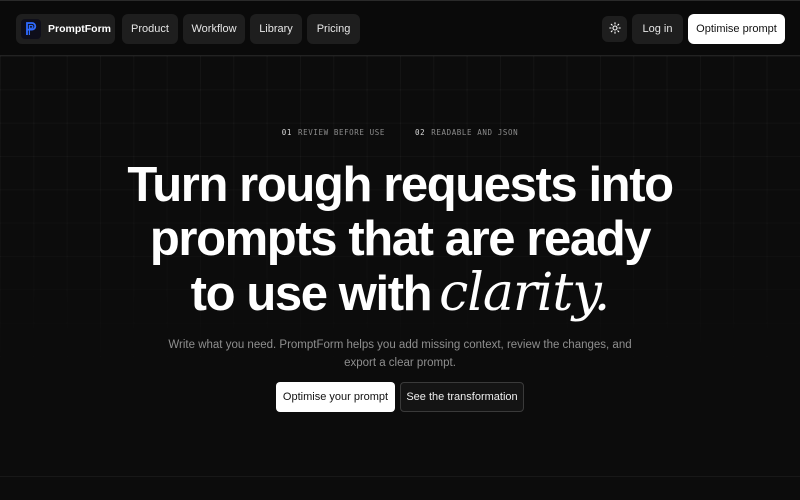 This screenshot has height=500, width=800. What do you see at coordinates (333, 29) in the screenshot?
I see `nav-link-pricing: Pricing` at bounding box center [333, 29].